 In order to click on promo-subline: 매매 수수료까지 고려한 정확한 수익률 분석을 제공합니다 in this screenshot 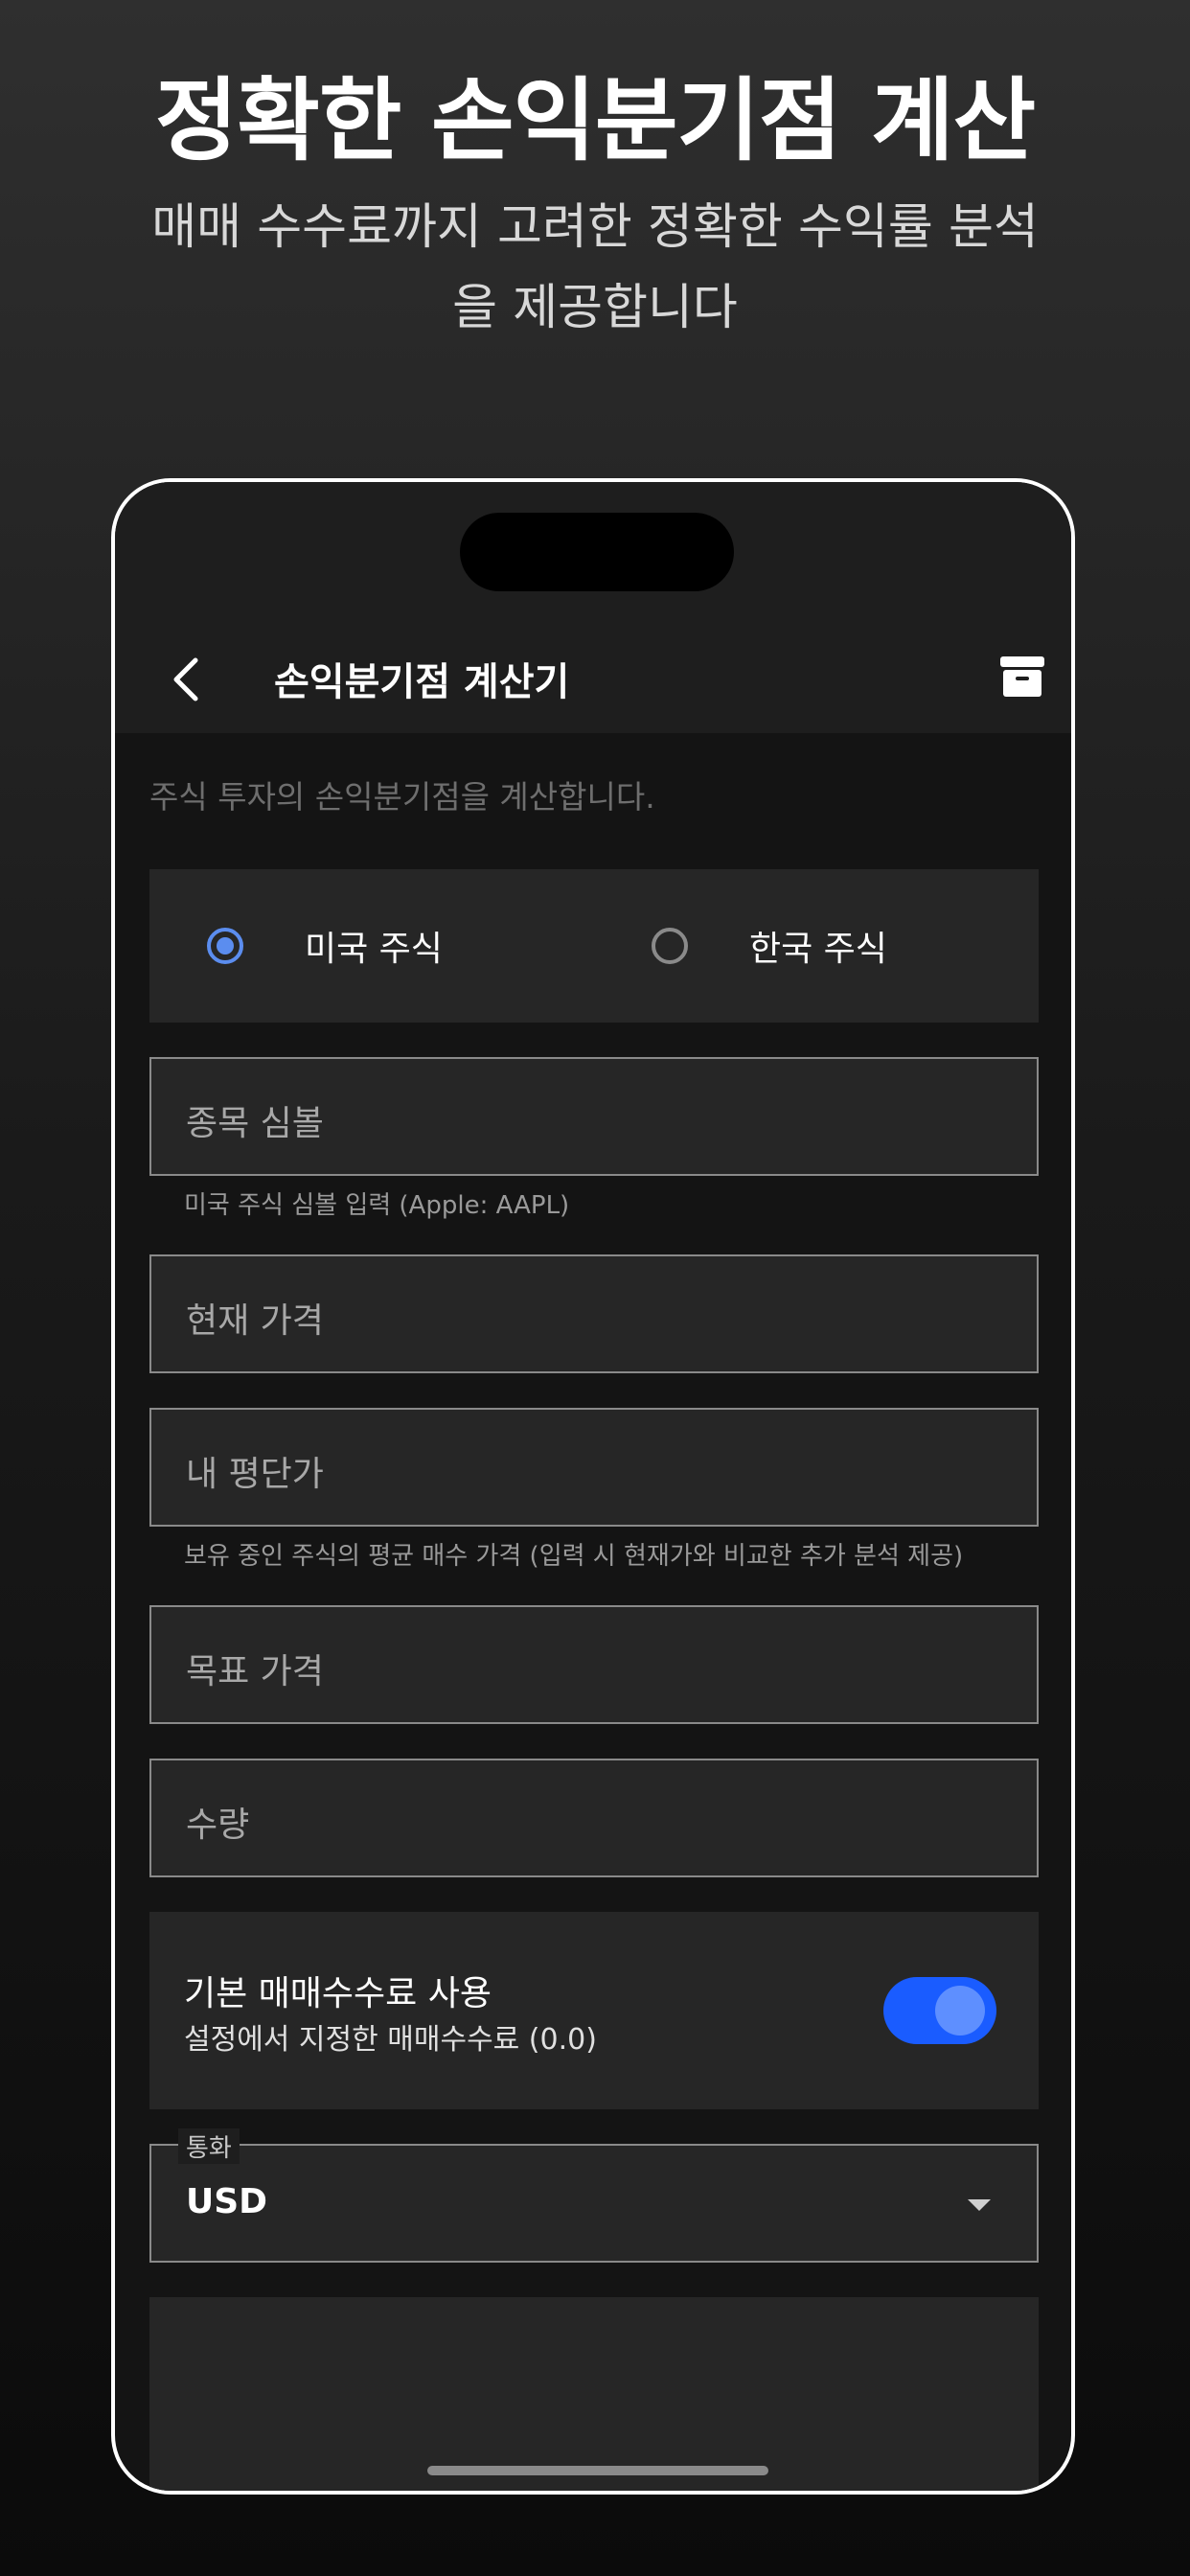, I will do `click(595, 267)`.